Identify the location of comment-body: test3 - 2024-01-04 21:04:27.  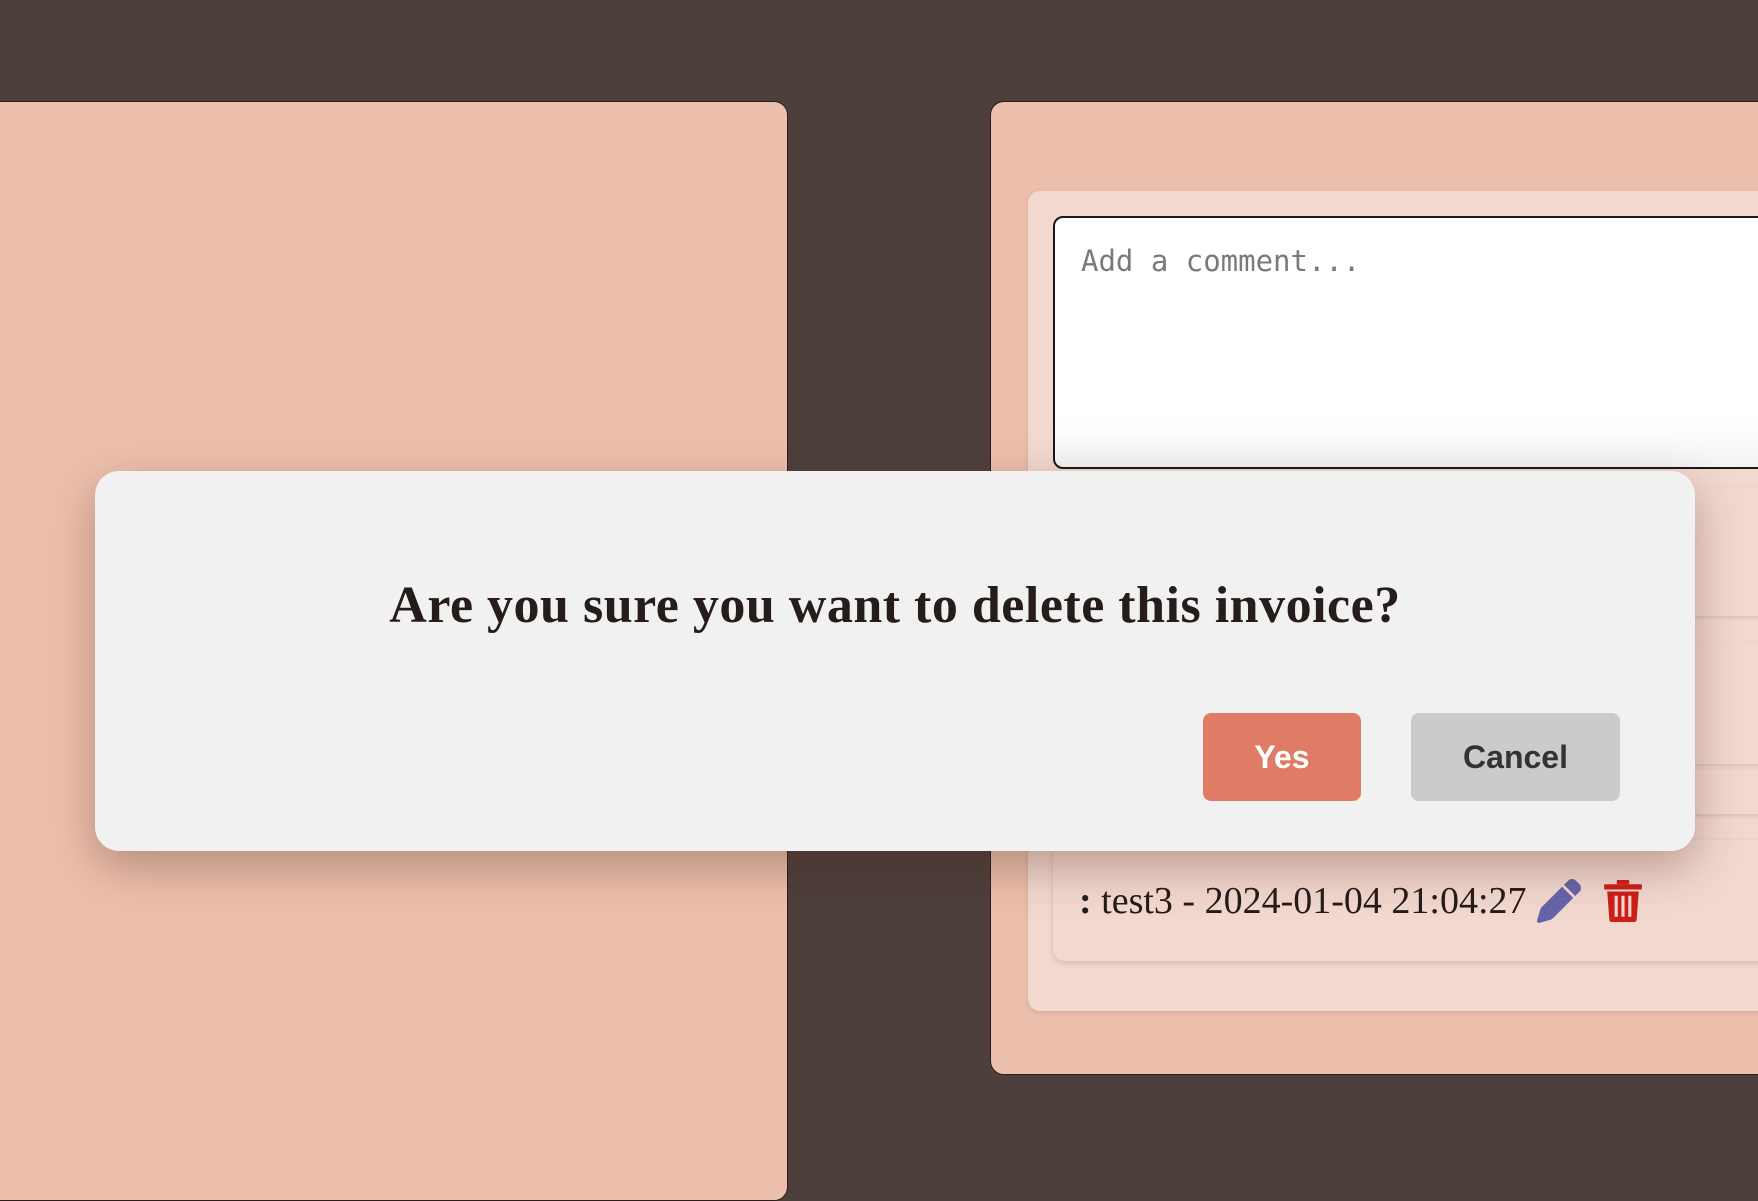
(1314, 900).